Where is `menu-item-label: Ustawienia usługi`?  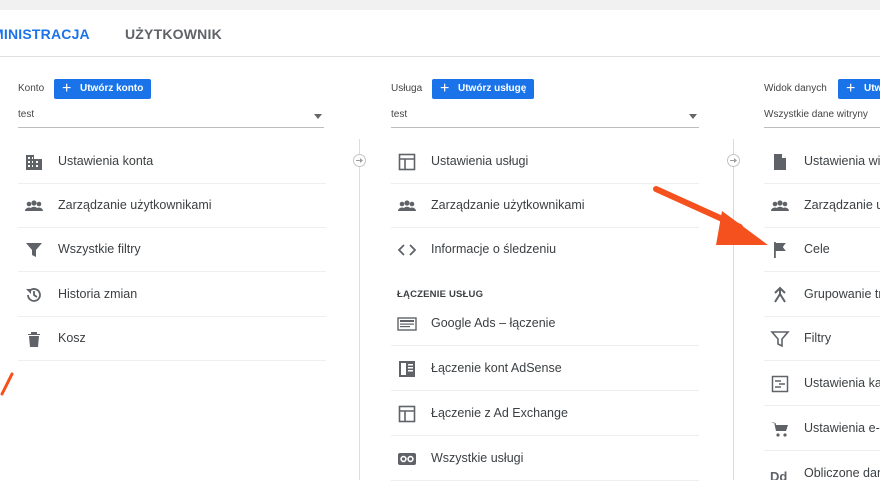
menu-item-label: Ustawienia usługi is located at coordinates (480, 161).